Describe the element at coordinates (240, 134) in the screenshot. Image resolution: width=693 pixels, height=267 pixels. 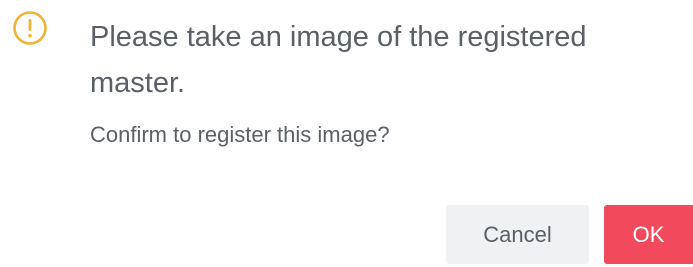
I see `dialog-message: Confirm to register this image?` at that location.